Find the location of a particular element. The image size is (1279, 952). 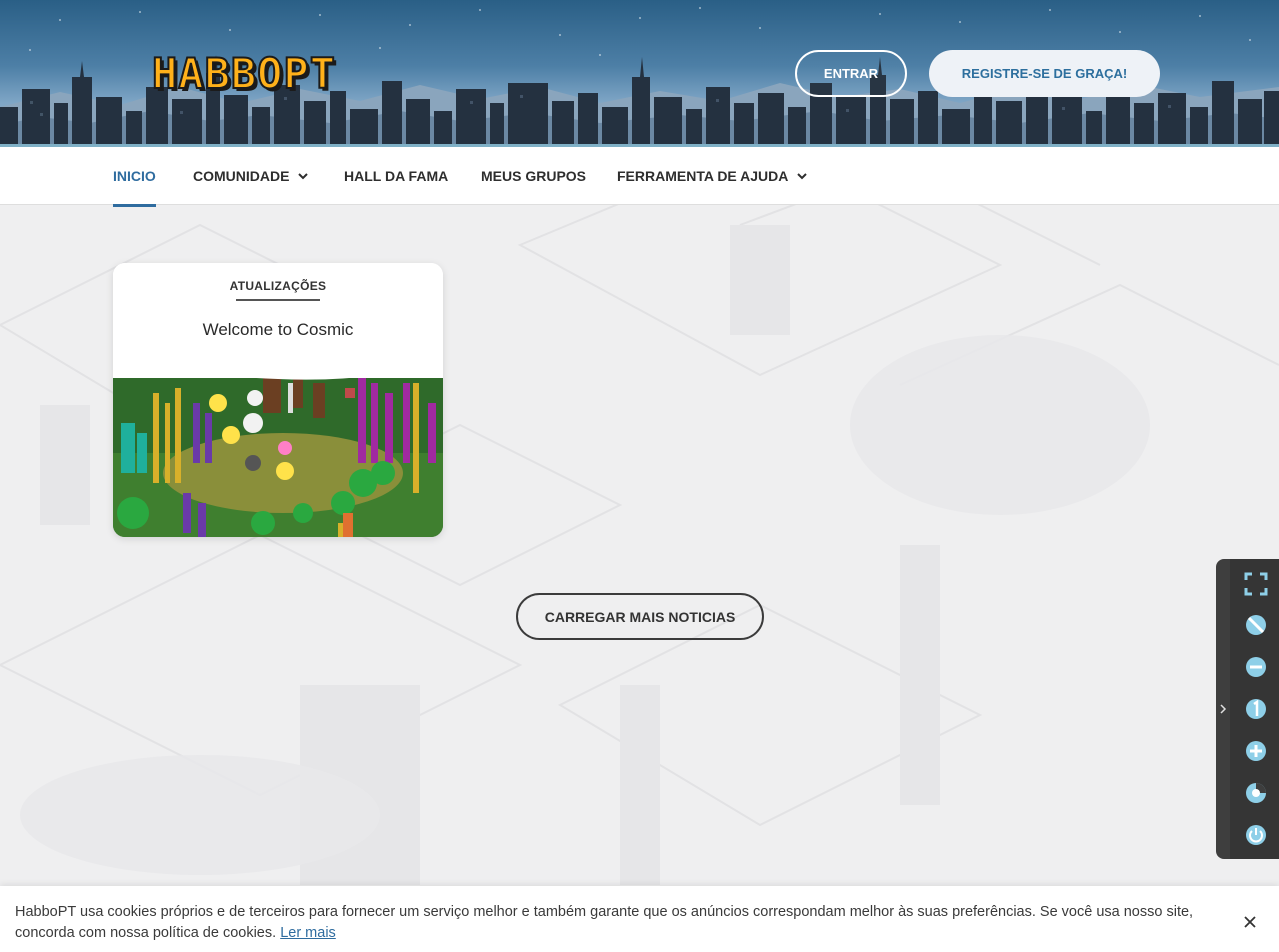

zoom-out-icon is located at coordinates (1256, 667).